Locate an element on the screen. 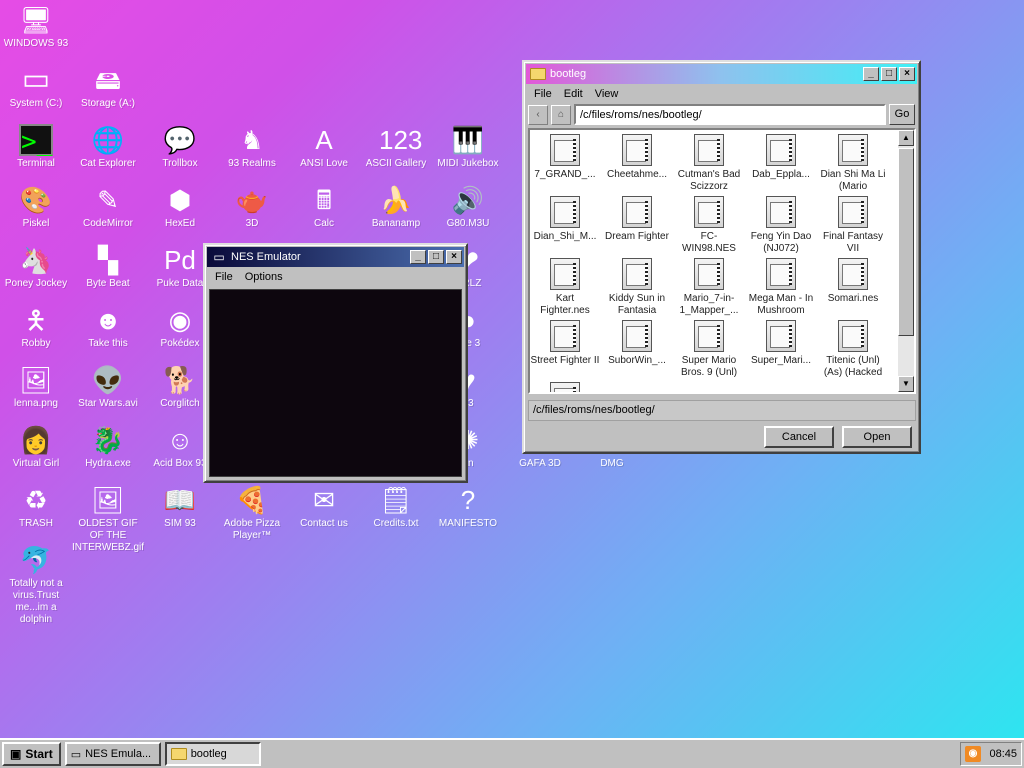 This screenshot has height=768, width=1024. desktop-icon: A ANSI Love is located at coordinates (324, 147).